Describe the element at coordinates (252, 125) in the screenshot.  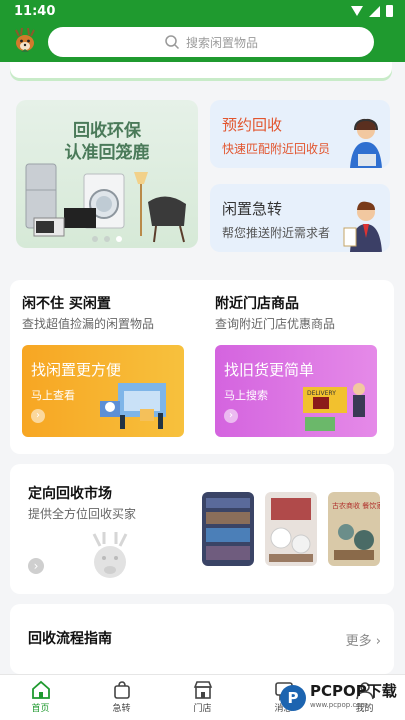
I see `appointment-title: 预约回收` at that location.